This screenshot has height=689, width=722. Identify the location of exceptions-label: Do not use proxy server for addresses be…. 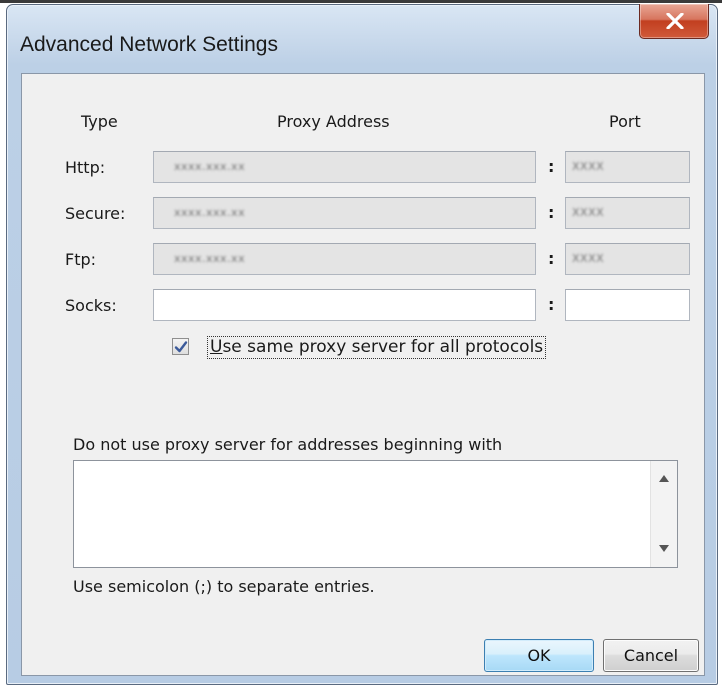
(288, 444).